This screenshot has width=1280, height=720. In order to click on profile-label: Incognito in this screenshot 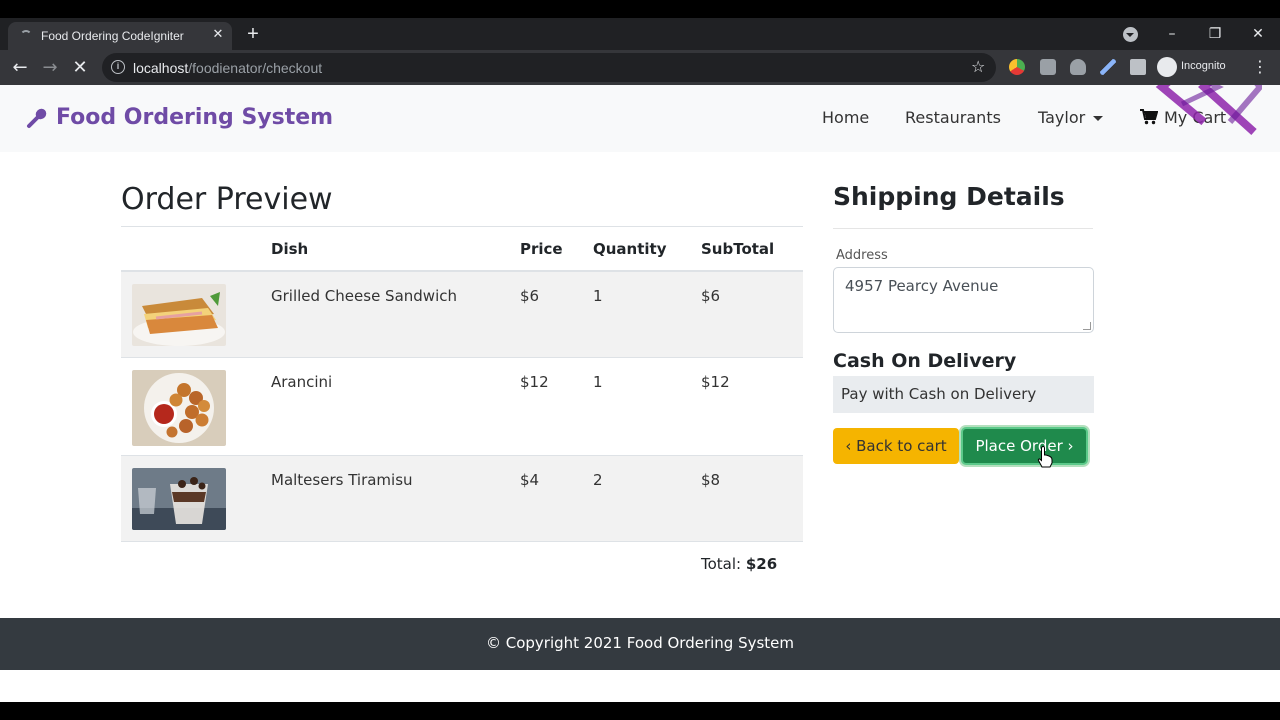, I will do `click(1203, 66)`.